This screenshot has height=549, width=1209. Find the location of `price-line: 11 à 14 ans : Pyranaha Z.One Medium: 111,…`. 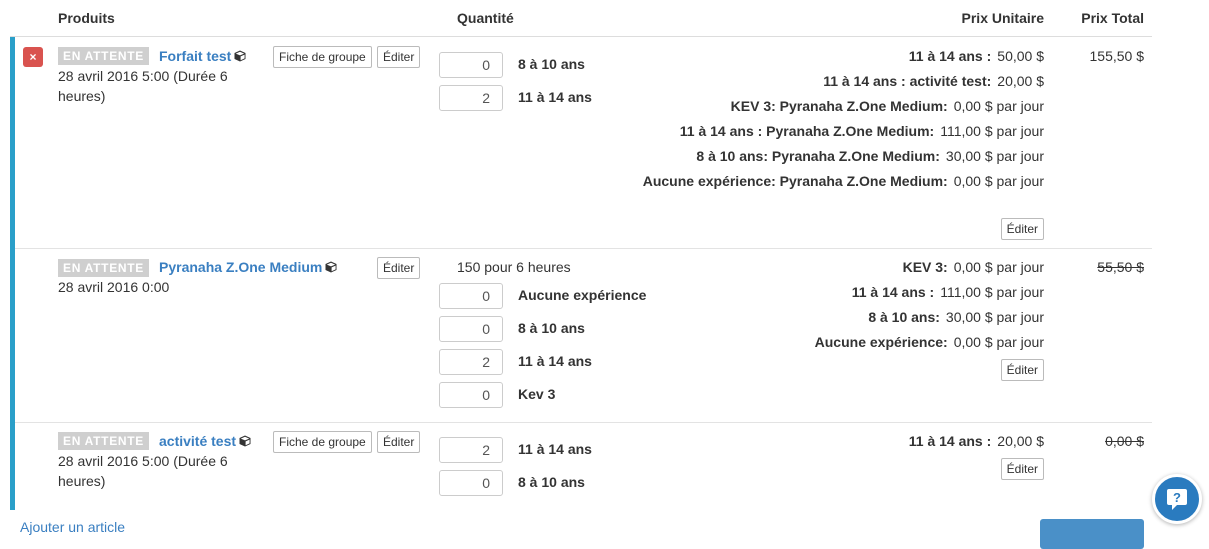

price-line: 11 à 14 ans : Pyranaha Z.One Medium: 111,… is located at coordinates (862, 131).